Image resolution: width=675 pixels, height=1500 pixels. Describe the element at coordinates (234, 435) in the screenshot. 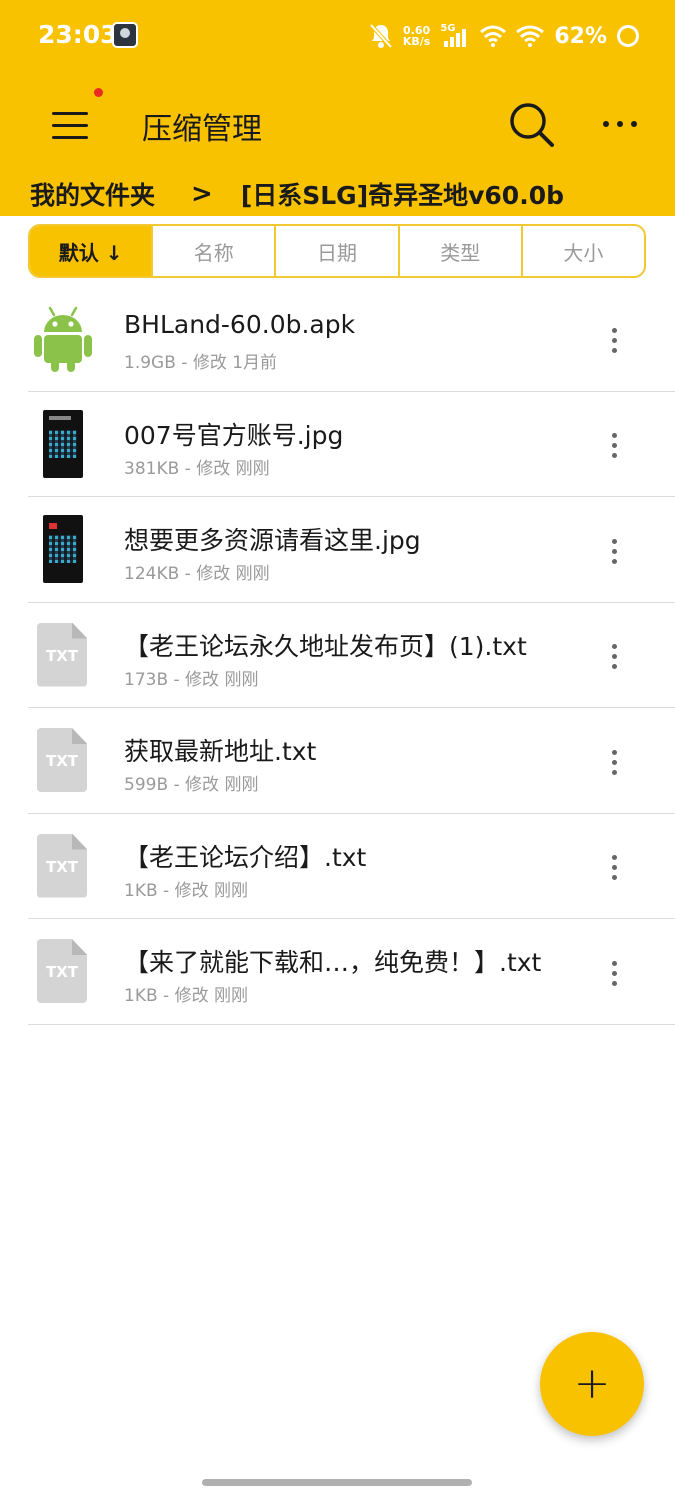

I see `file-name: 007号官方账号.jpg` at that location.